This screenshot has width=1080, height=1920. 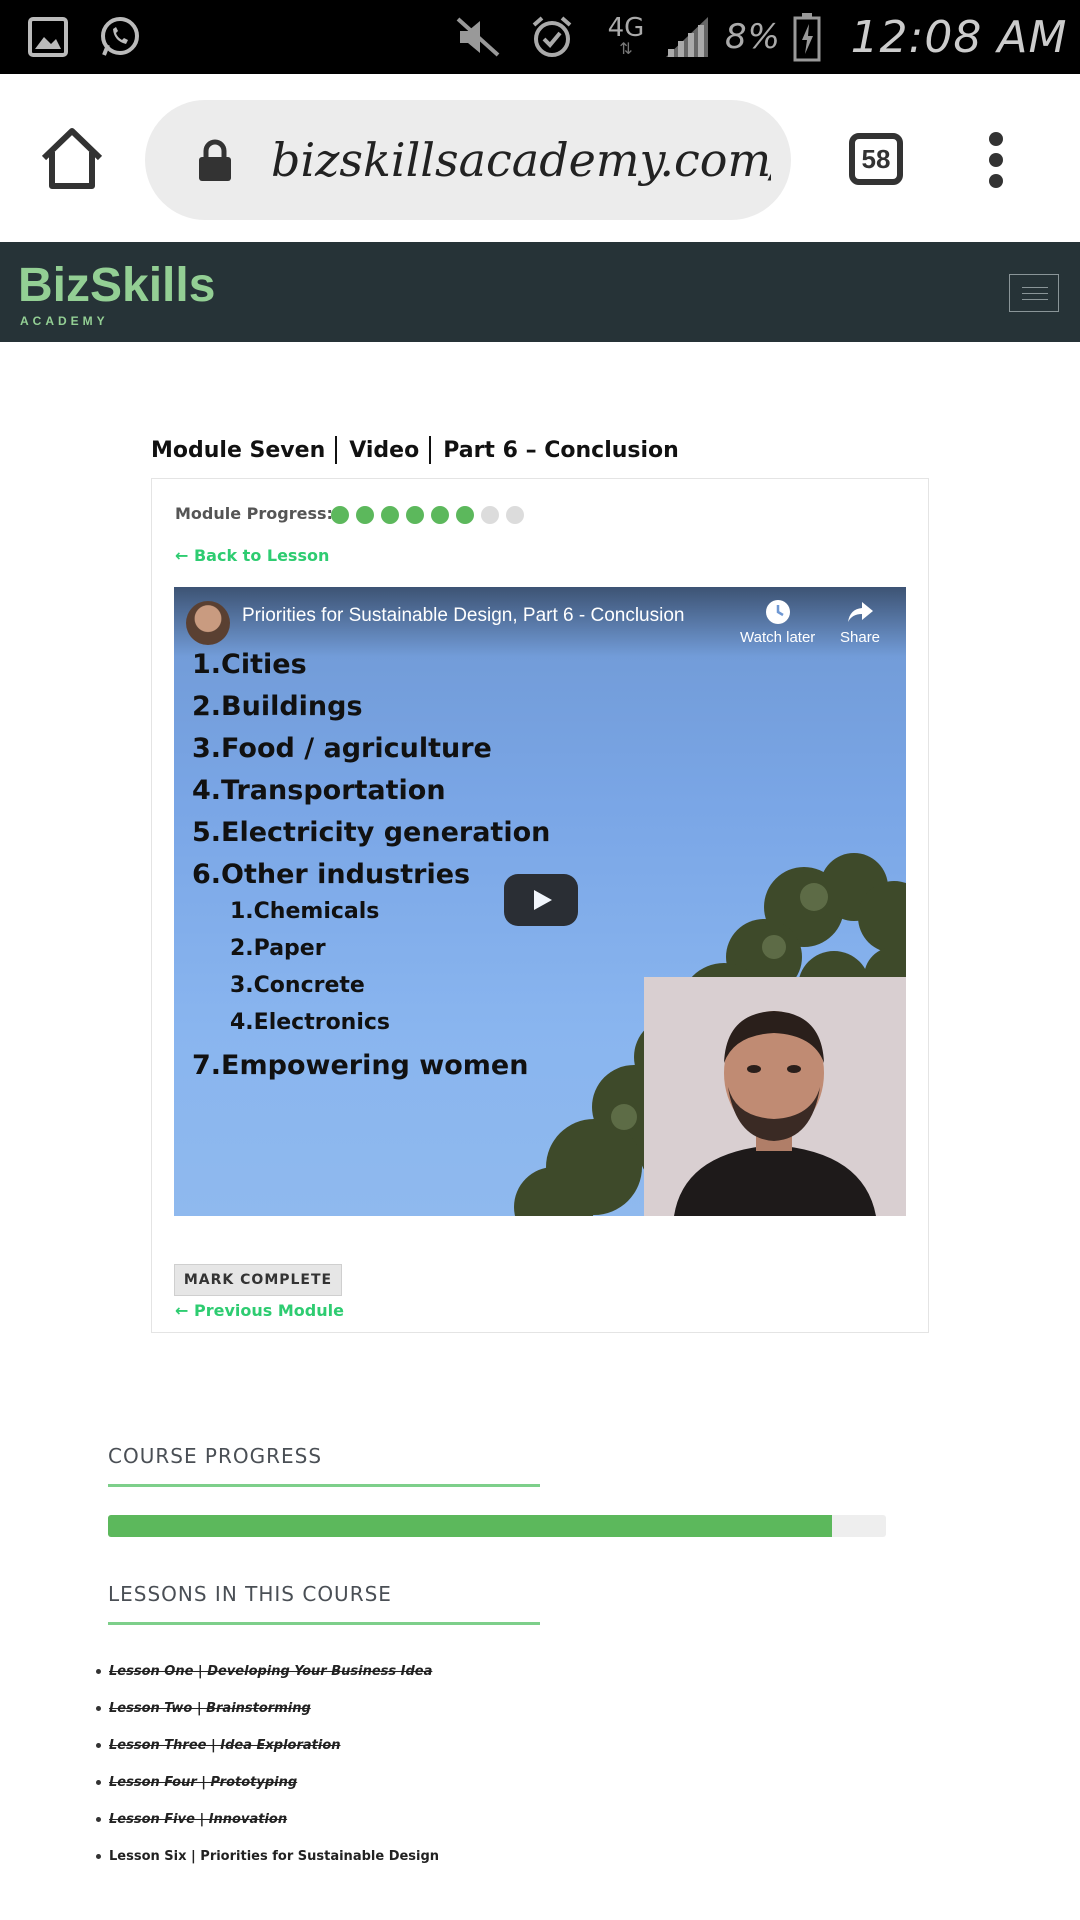 What do you see at coordinates (753, 37) in the screenshot?
I see `battery-percent: 8%` at bounding box center [753, 37].